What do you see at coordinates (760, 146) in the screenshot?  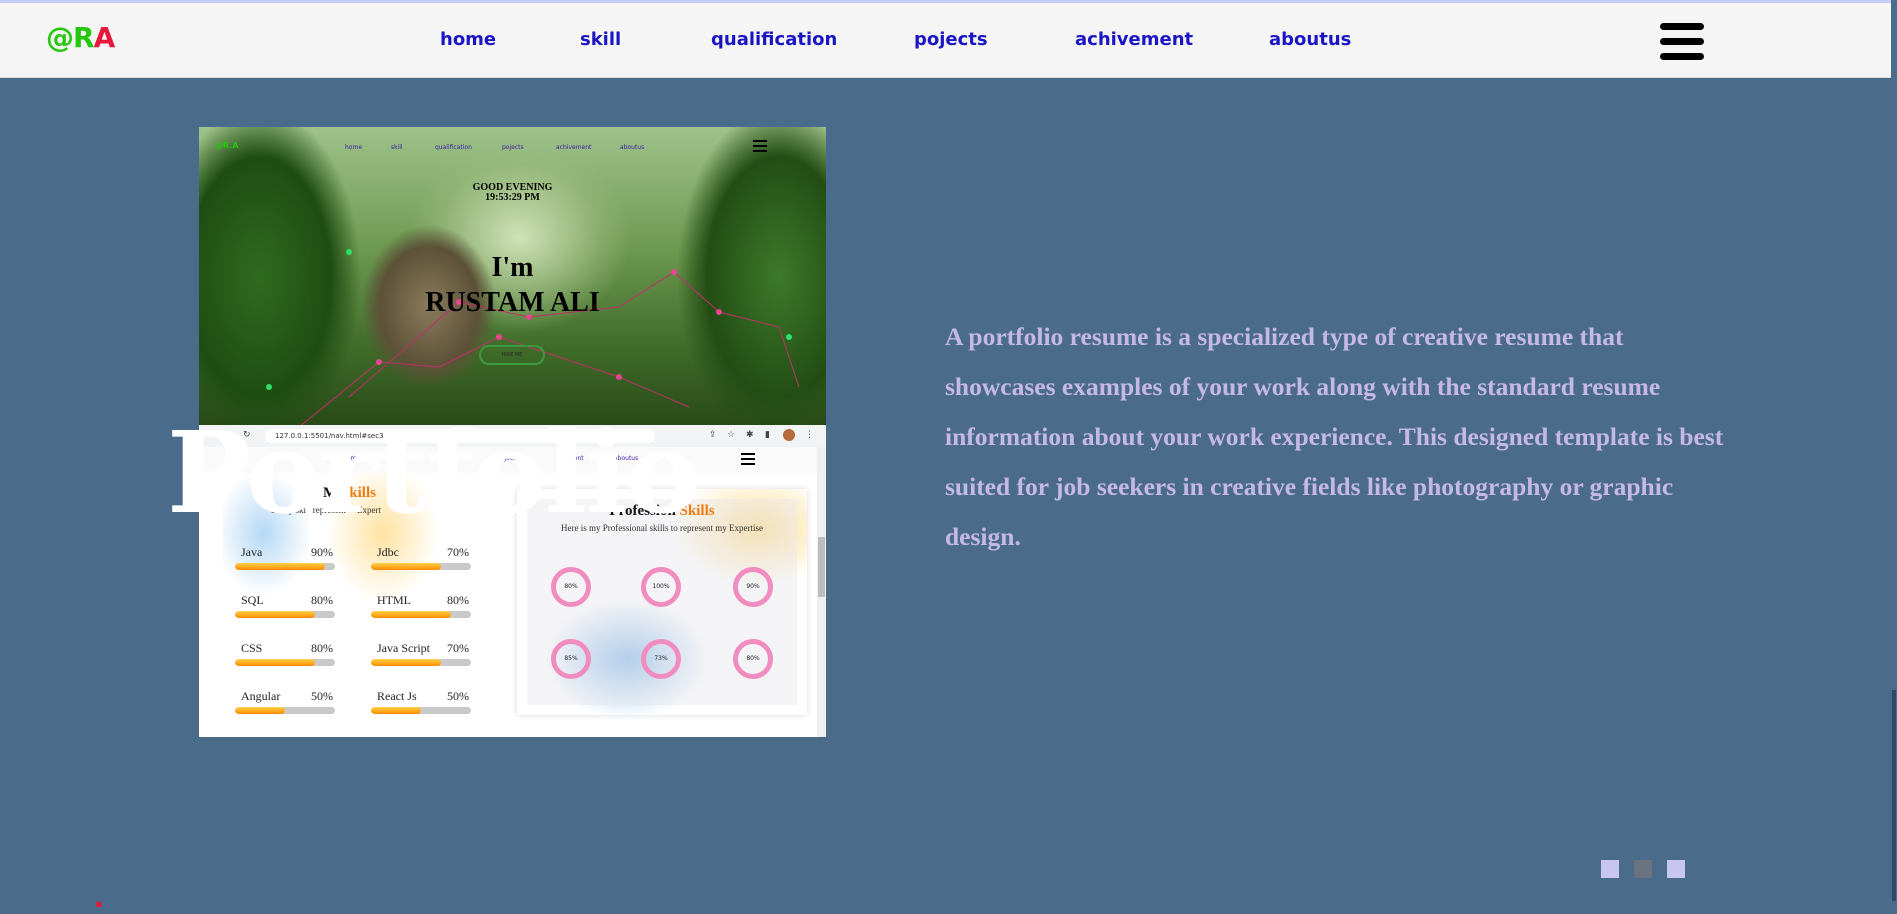 I see `mini-hamburger-icon` at bounding box center [760, 146].